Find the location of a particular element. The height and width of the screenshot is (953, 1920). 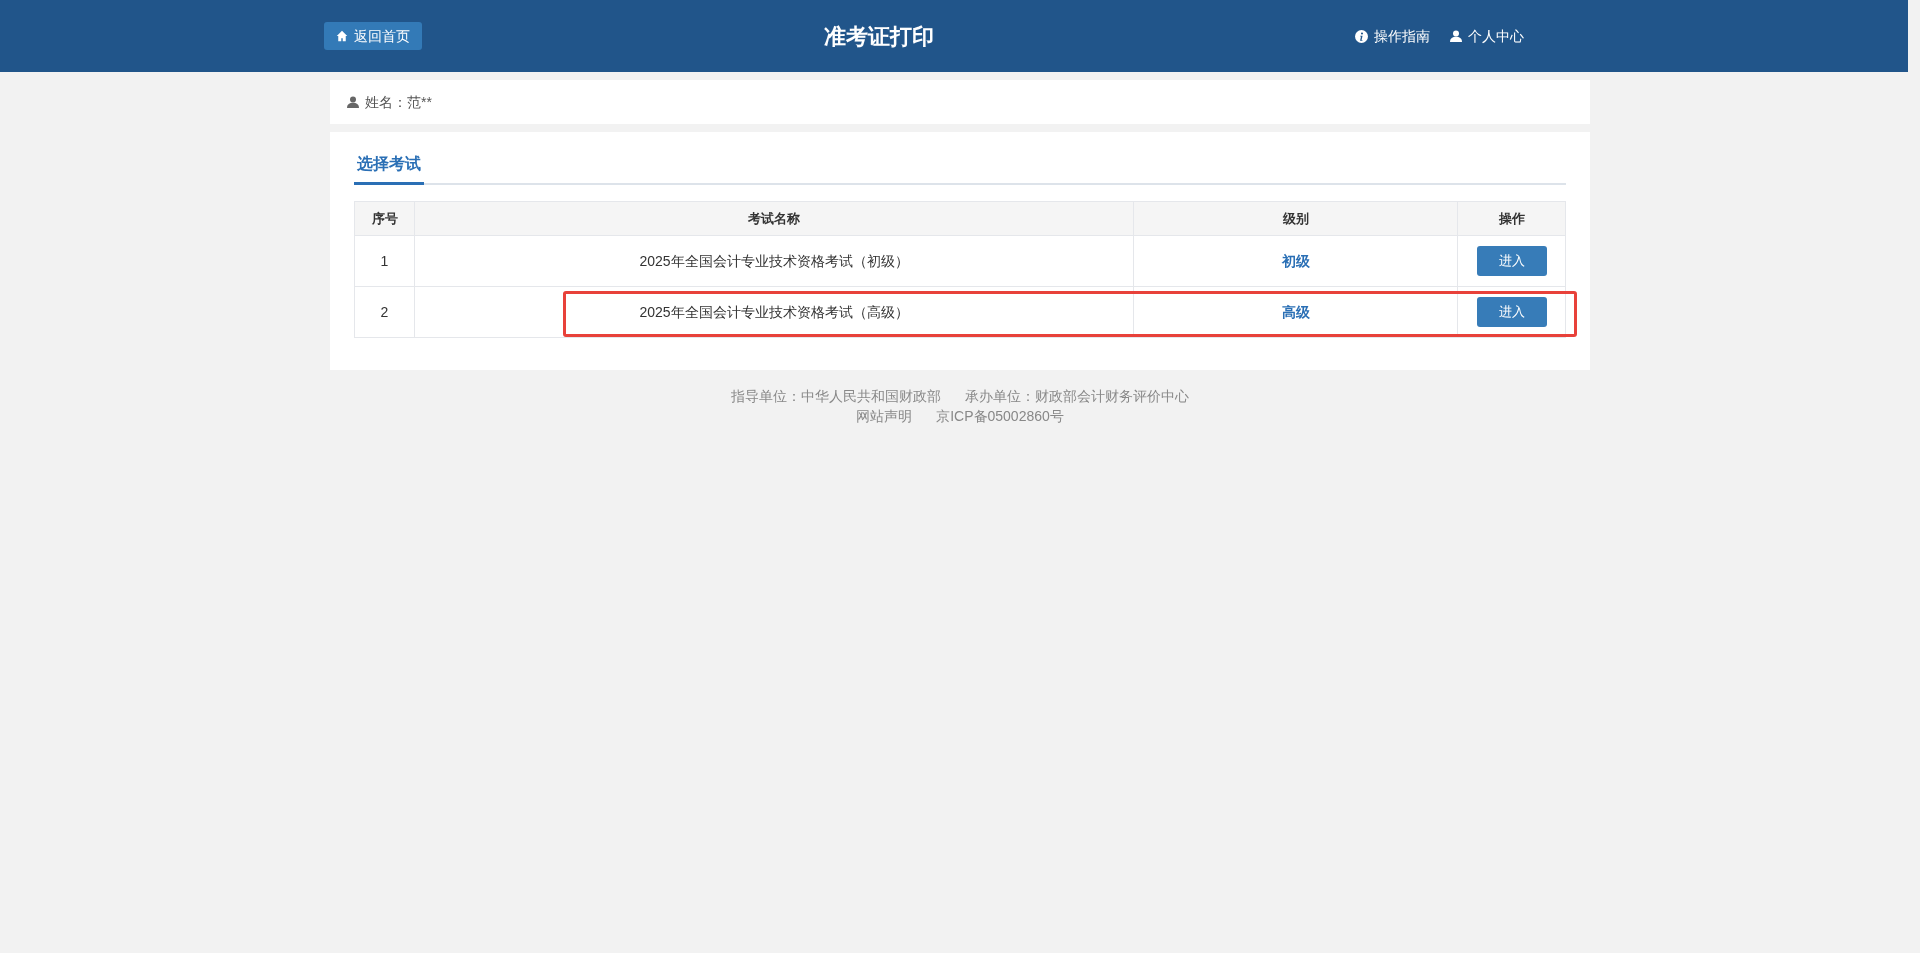

header-link: 个人中心 is located at coordinates (1487, 36).